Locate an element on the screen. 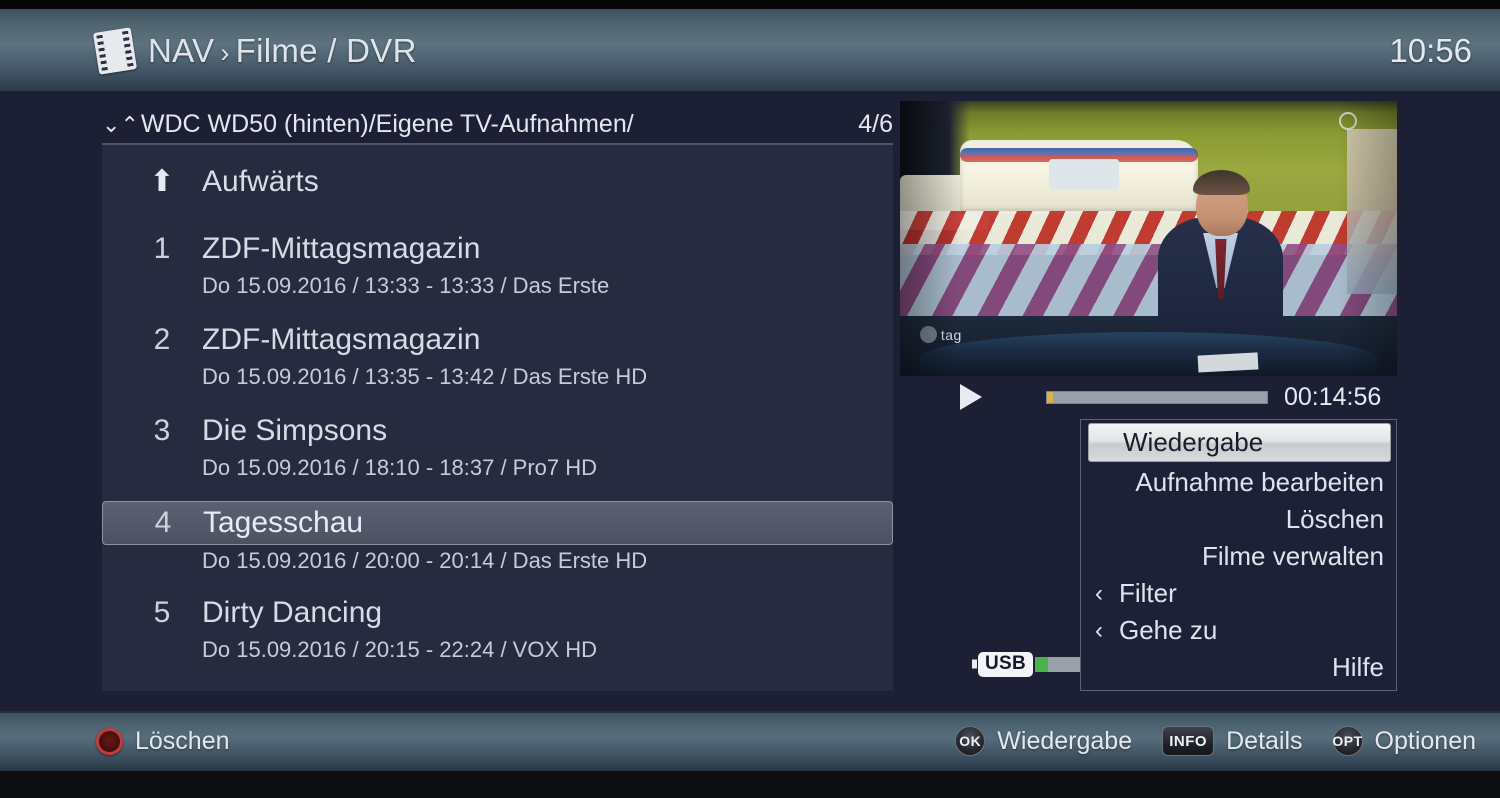 The width and height of the screenshot is (1500, 798). chevron-up-icon: ⌃ is located at coordinates (129, 124).